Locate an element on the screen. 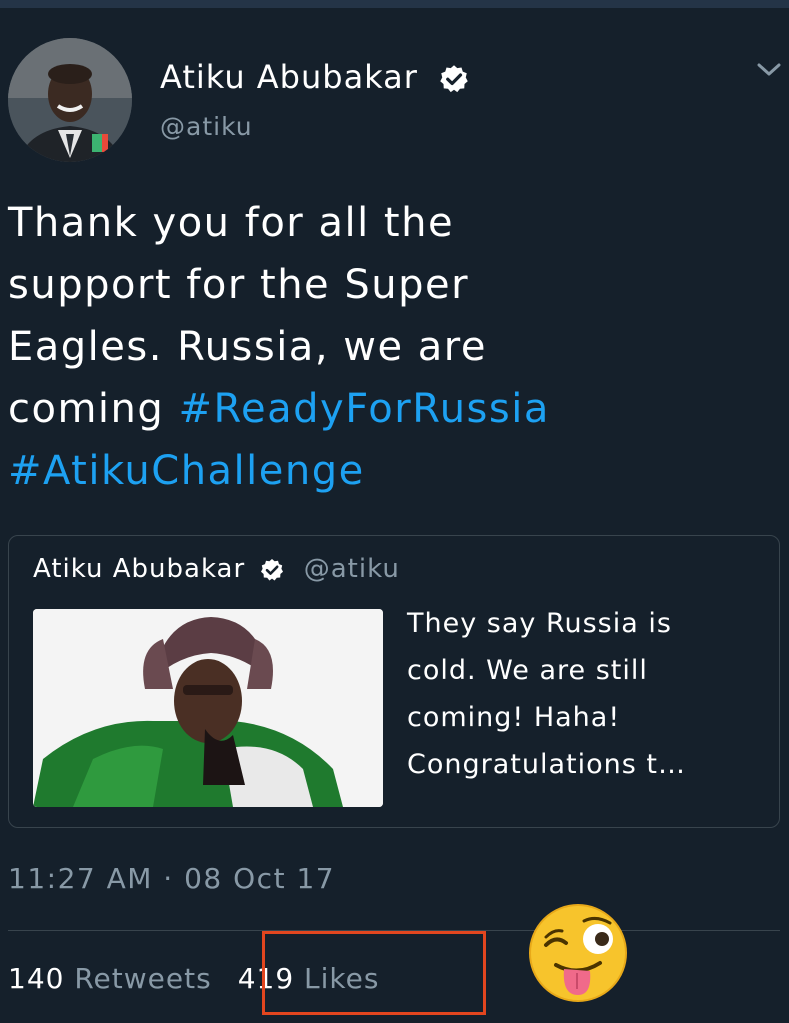 Image resolution: width=789 pixels, height=1023 pixels. tweet-text-line: coming #ReadyForRussia is located at coordinates (388, 409).